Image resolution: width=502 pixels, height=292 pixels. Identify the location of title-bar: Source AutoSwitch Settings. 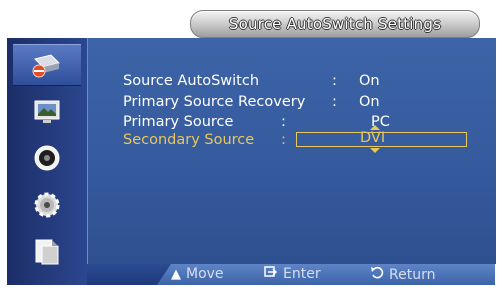
(335, 24).